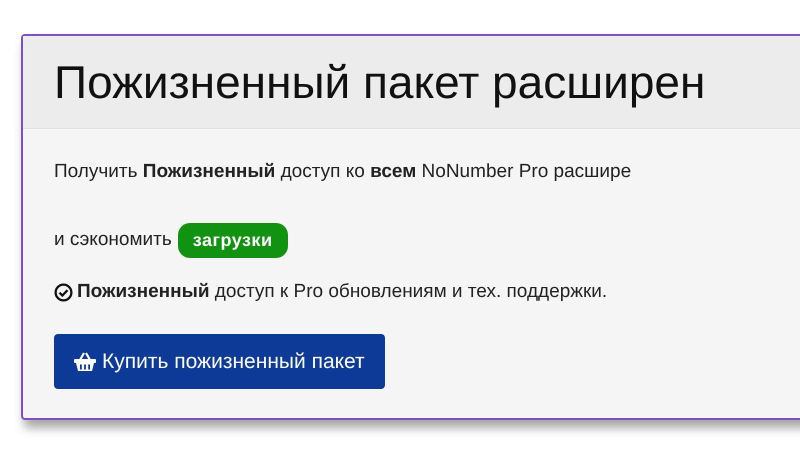  What do you see at coordinates (219, 361) in the screenshot?
I see `buy-button: Купить пожизненный пакет` at bounding box center [219, 361].